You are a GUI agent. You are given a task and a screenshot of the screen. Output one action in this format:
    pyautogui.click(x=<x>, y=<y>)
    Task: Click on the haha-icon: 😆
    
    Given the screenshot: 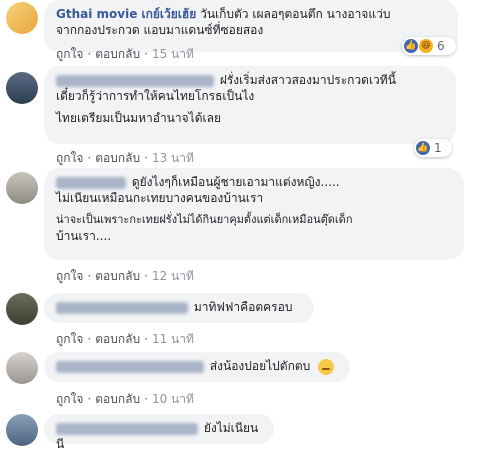 What is the action you would take?
    pyautogui.click(x=426, y=46)
    